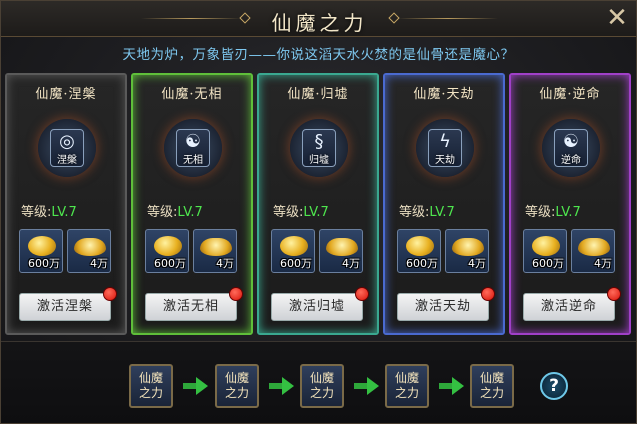 The width and height of the screenshot is (637, 424). I want to click on skill-card-guixu: 仙魔·归墟 § 归墟 等级:LV.7 600万 4万 激活归墟, so click(318, 204).